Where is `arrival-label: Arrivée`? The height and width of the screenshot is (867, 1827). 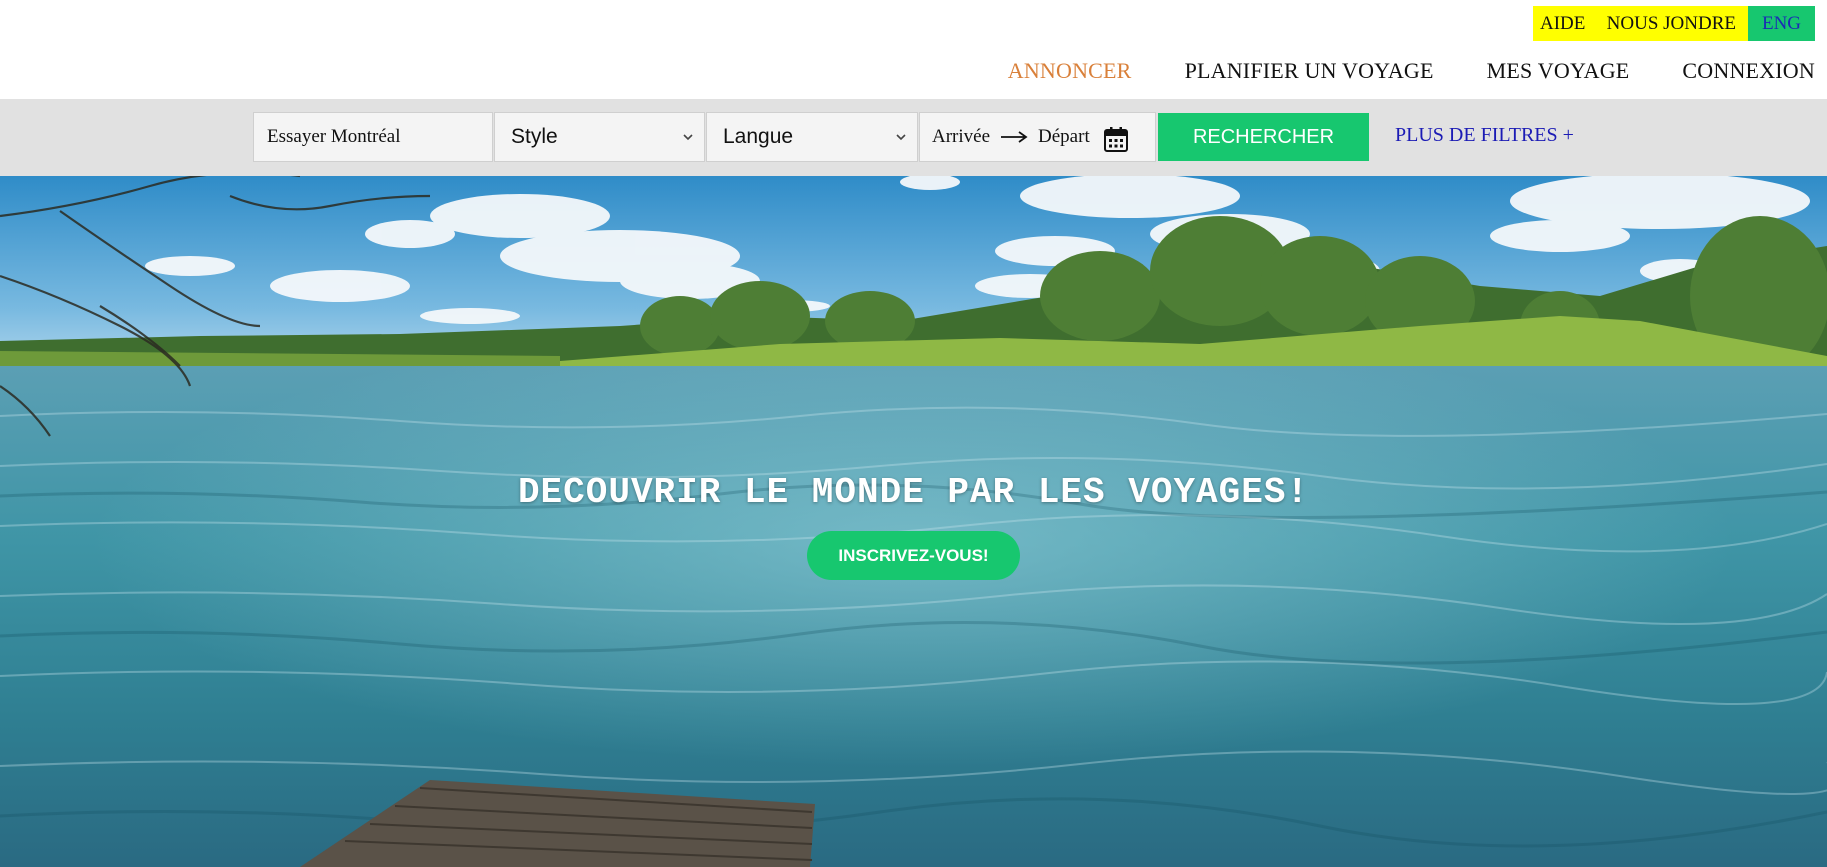
arrival-label: Arrivée is located at coordinates (961, 136).